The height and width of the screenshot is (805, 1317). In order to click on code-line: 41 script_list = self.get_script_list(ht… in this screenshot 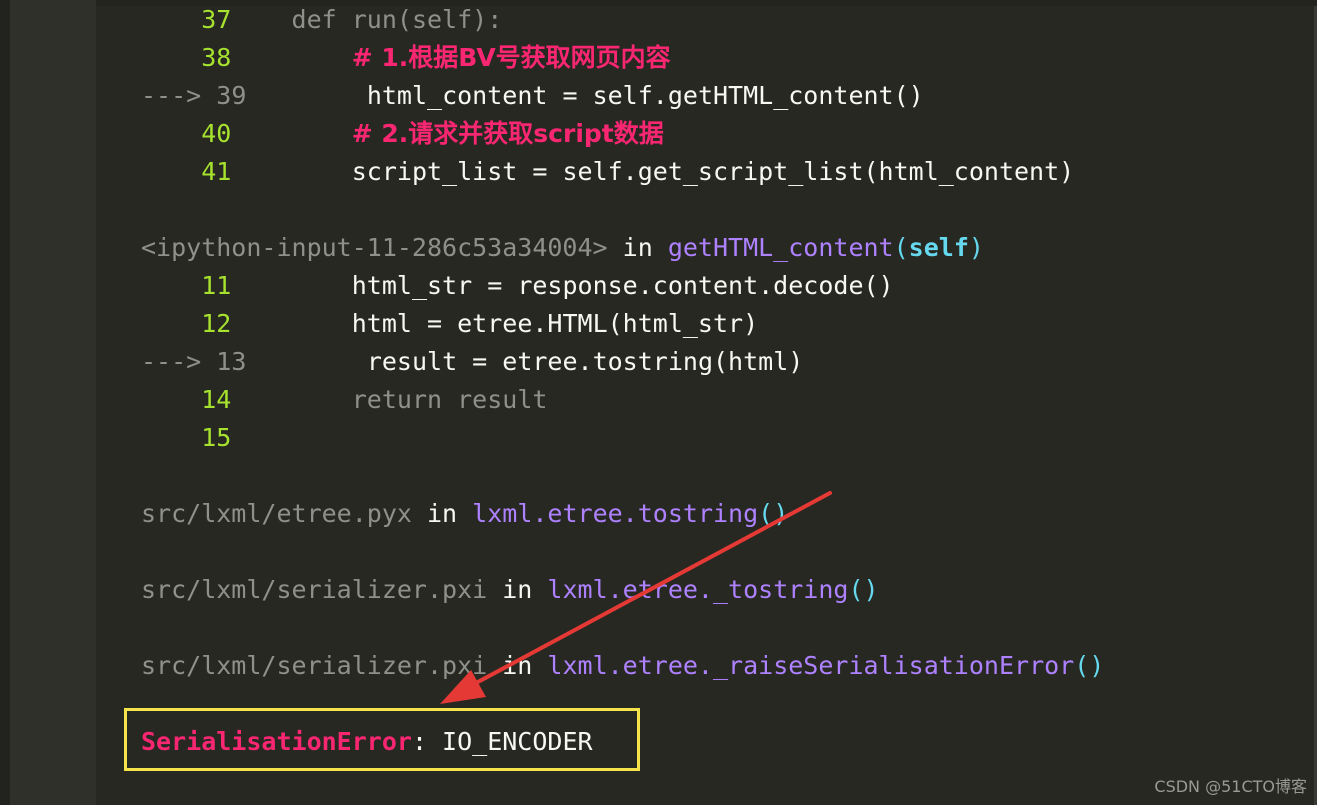, I will do `click(607, 172)`.